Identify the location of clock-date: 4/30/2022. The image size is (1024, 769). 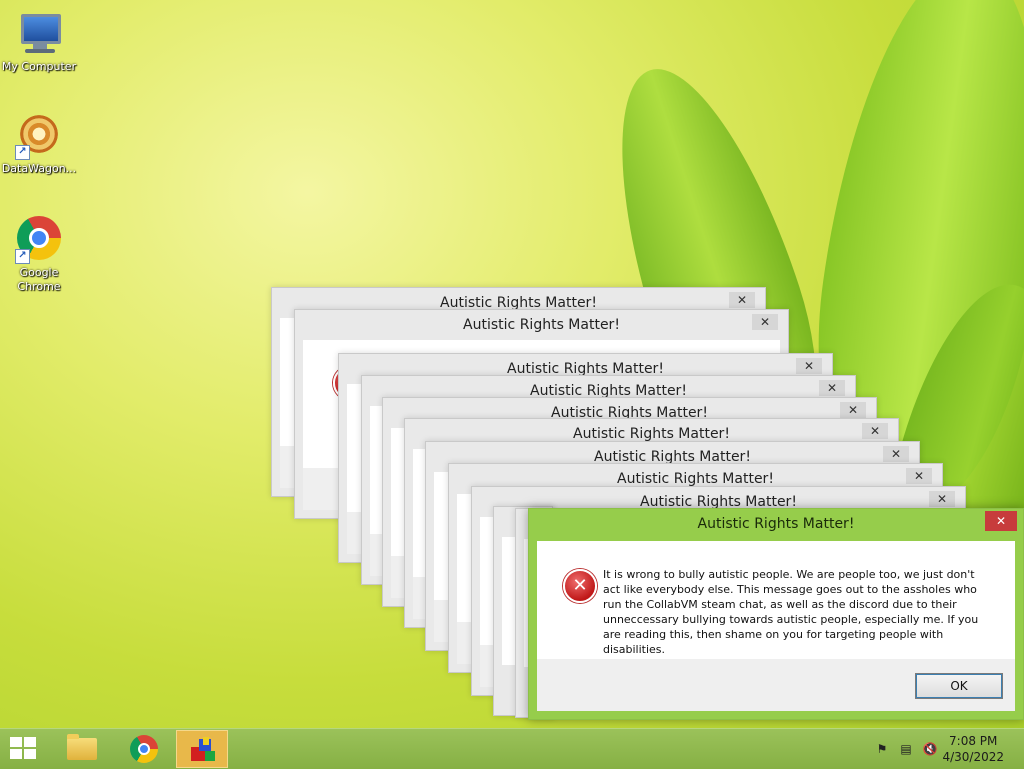
(973, 757).